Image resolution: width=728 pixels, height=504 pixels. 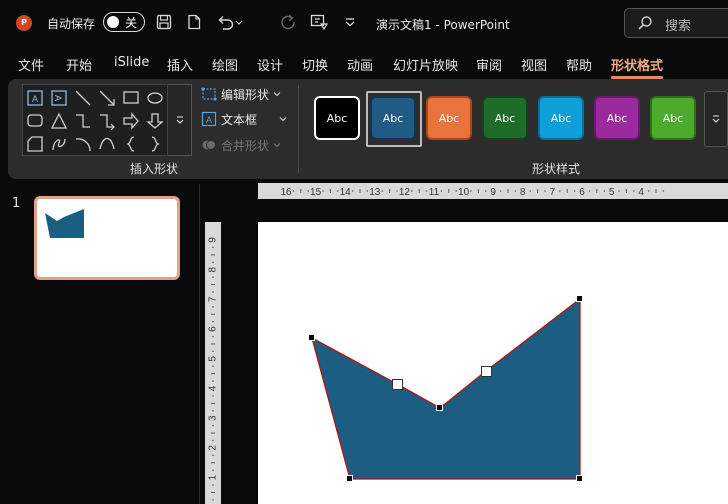 What do you see at coordinates (673, 118) in the screenshot?
I see `shape-style-light-green: Abc` at bounding box center [673, 118].